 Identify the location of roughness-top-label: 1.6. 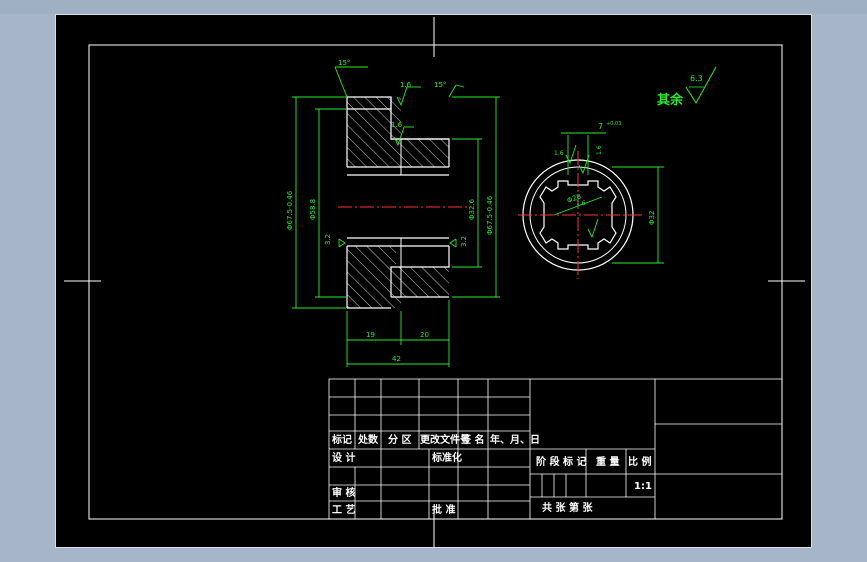
(406, 85).